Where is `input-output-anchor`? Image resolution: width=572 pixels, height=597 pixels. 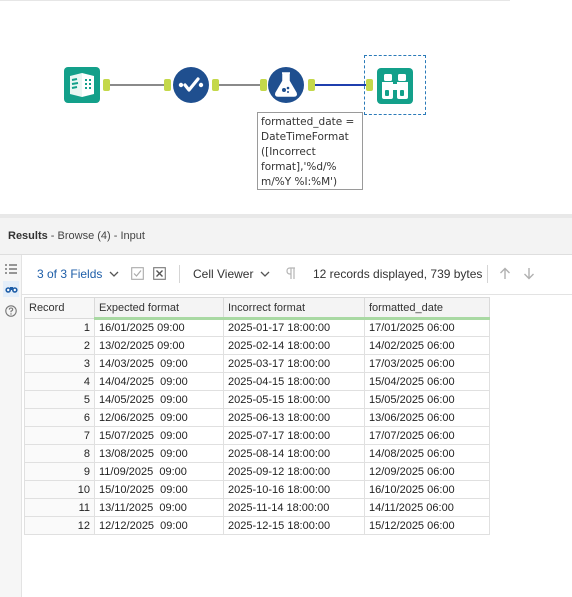 input-output-anchor is located at coordinates (106, 85).